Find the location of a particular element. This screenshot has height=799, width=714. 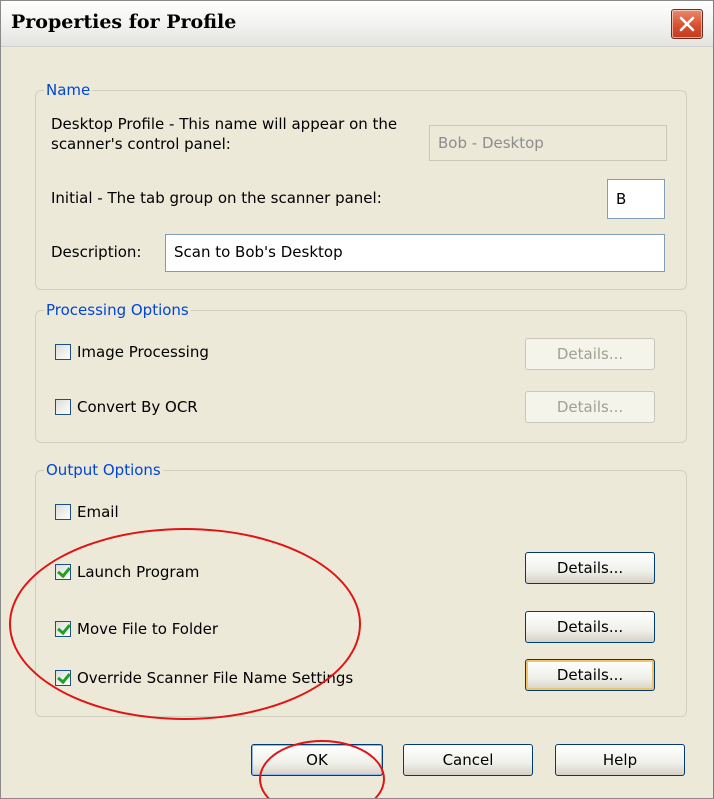

convert-ocr-label: Convert By OCR is located at coordinates (137, 407).